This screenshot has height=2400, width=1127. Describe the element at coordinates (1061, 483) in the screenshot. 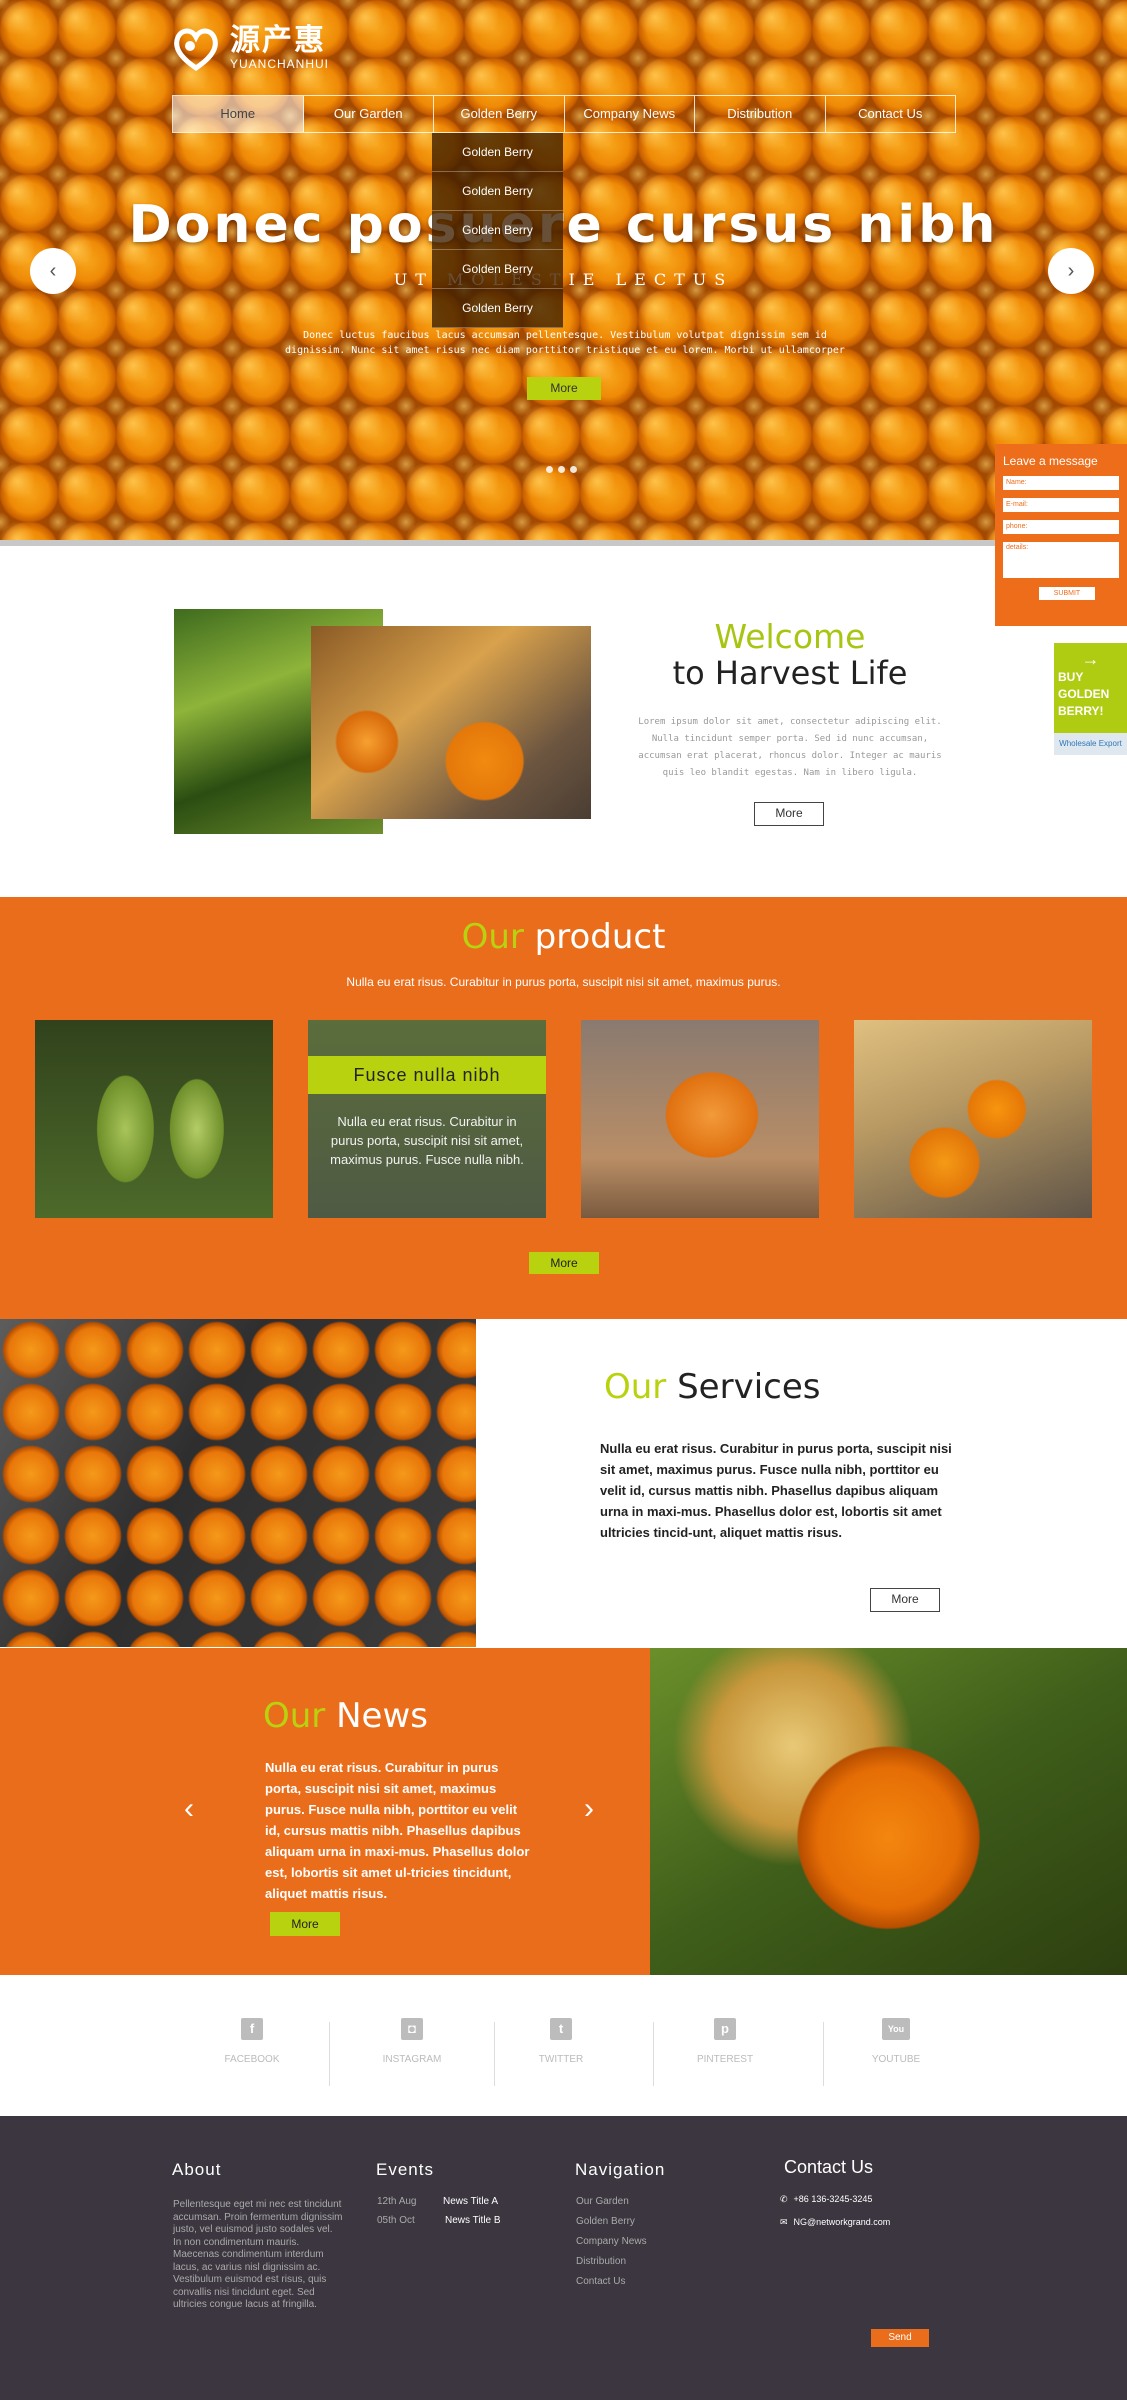

I see `name-field: Name:` at that location.